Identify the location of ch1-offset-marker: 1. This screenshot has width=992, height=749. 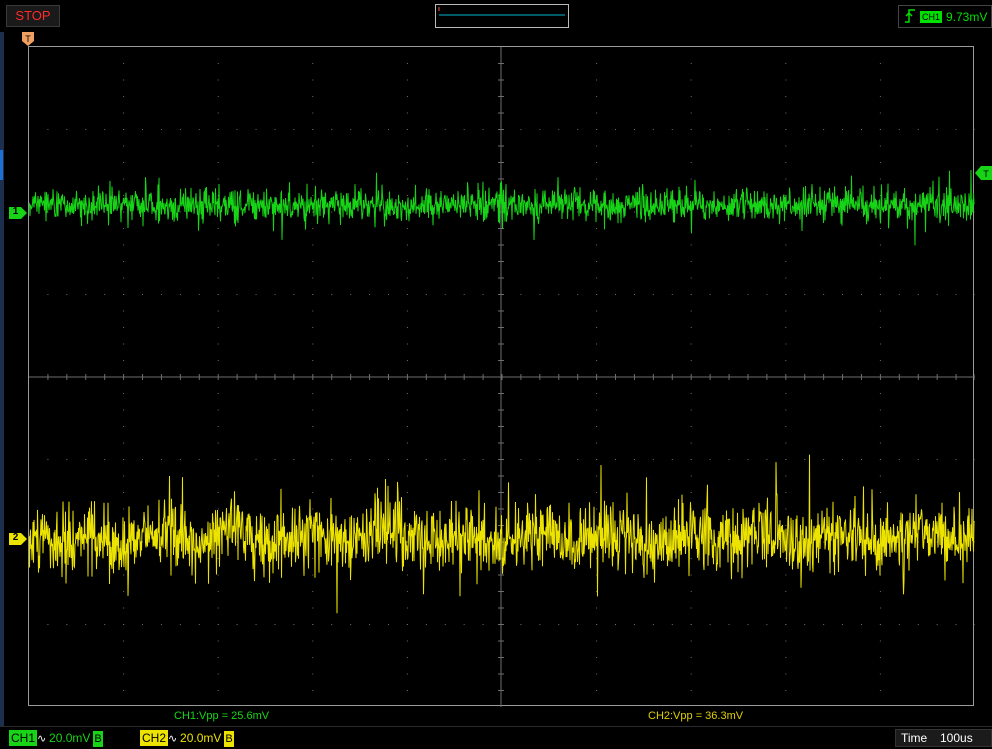
(18, 212).